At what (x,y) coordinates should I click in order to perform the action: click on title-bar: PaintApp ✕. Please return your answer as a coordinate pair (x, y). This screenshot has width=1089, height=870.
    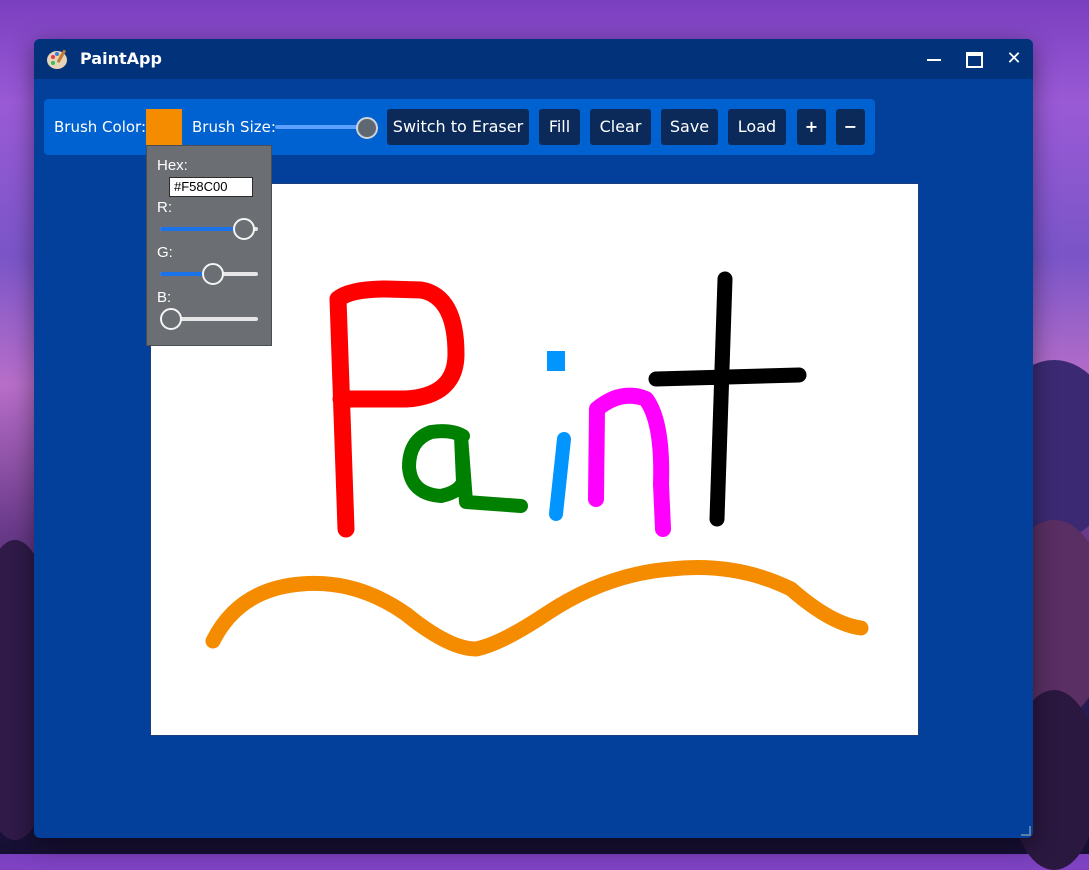
    Looking at the image, I should click on (533, 59).